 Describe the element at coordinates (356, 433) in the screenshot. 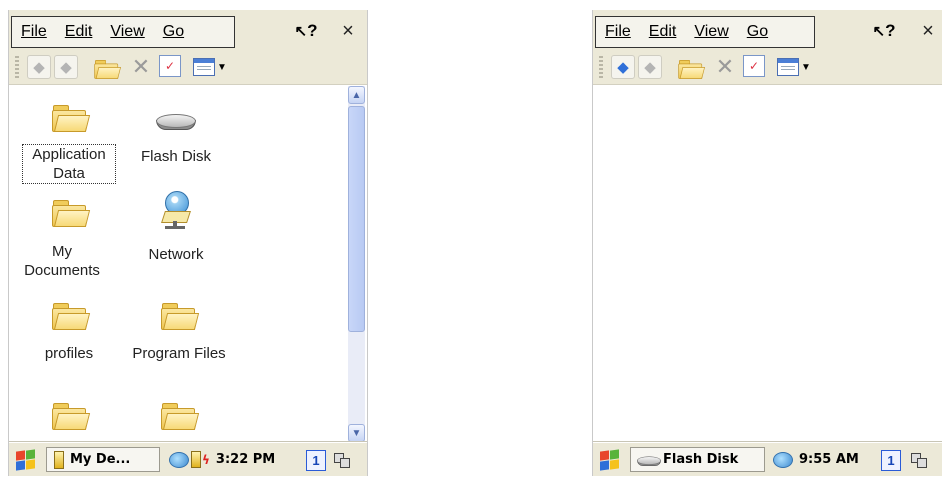

I see `scroll-down-icon: ▼` at that location.